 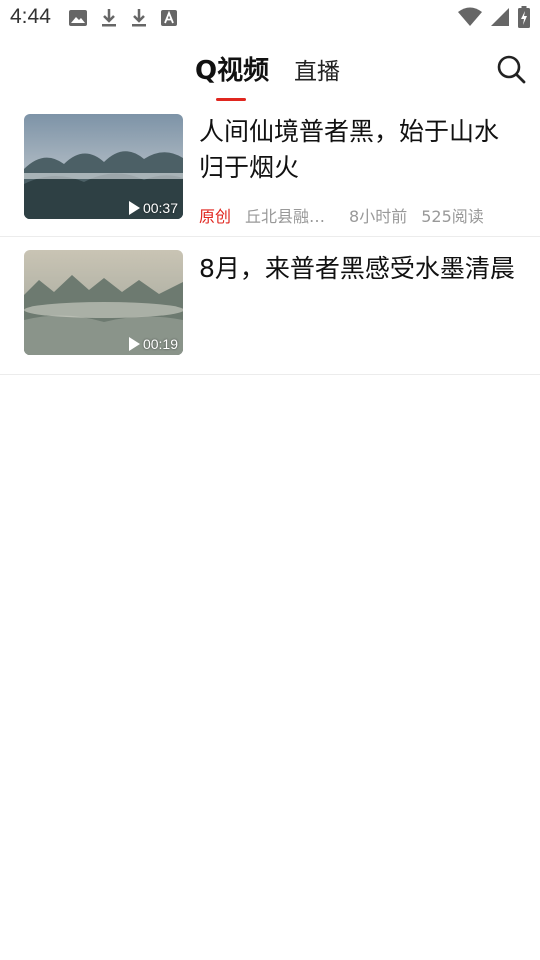 What do you see at coordinates (341, 215) in the screenshot?
I see `article-meta: 原创 丘北县融… 8小时前 525阅读` at bounding box center [341, 215].